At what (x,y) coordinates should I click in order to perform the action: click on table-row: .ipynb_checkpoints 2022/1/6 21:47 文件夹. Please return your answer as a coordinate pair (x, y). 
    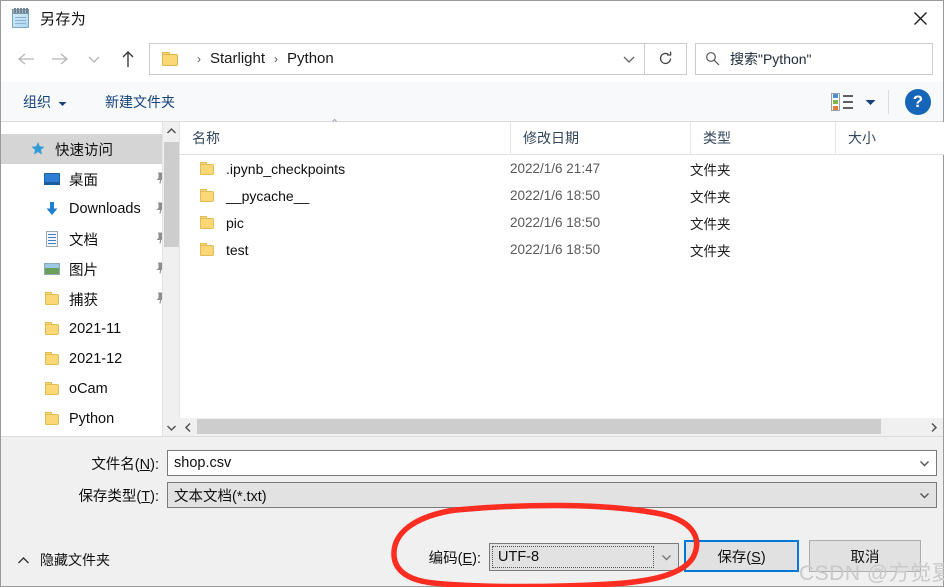
    Looking at the image, I should click on (562, 168).